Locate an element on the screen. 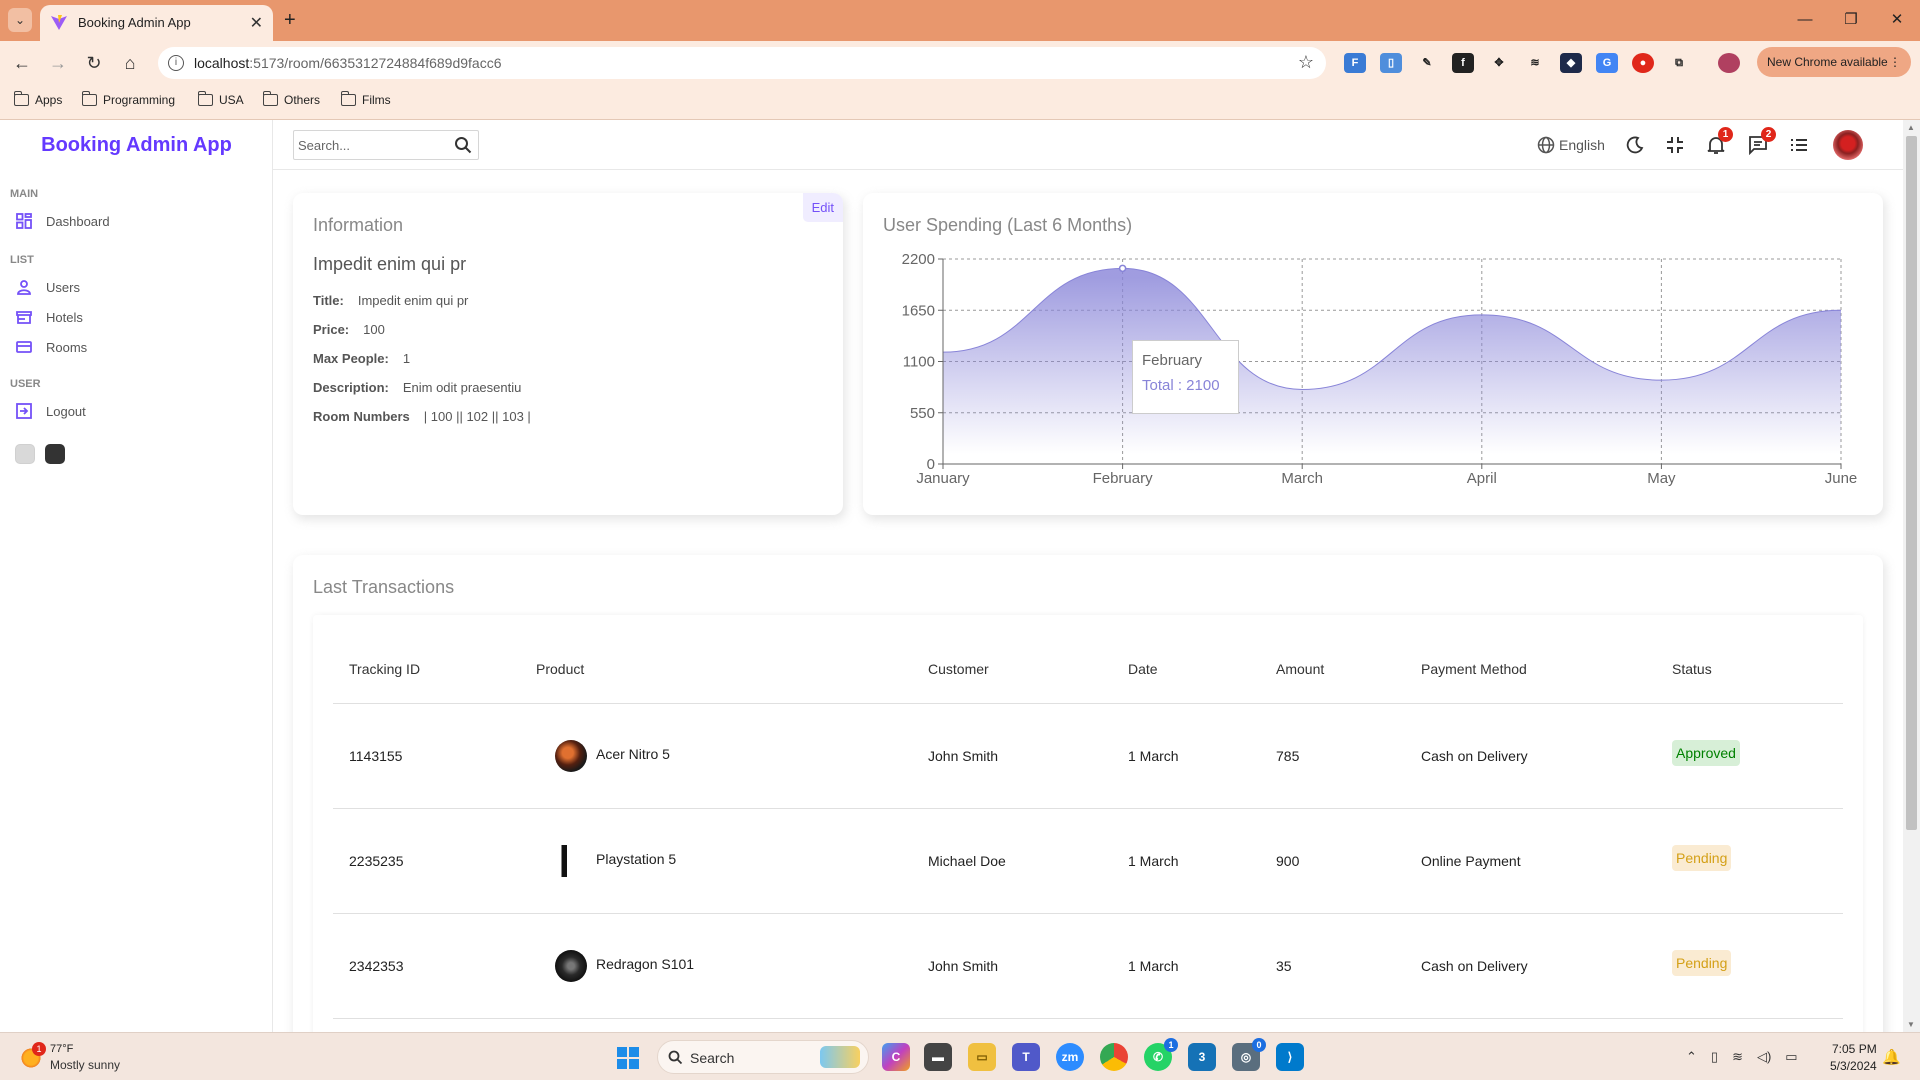 This screenshot has height=1080, width=1920. dark-theme-swatch is located at coordinates (55, 454).